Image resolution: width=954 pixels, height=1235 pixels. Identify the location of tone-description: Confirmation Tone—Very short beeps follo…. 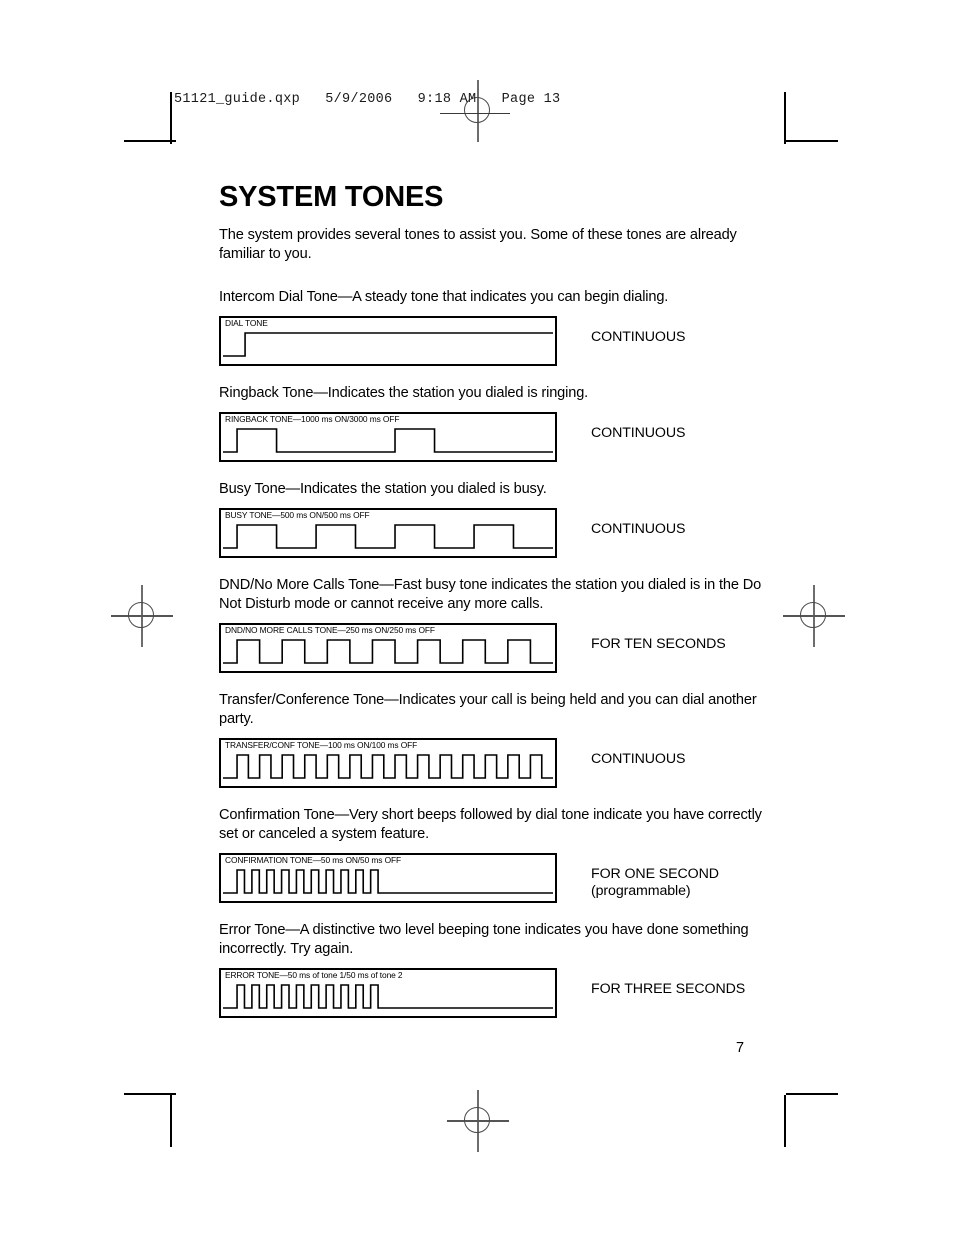
(490, 825).